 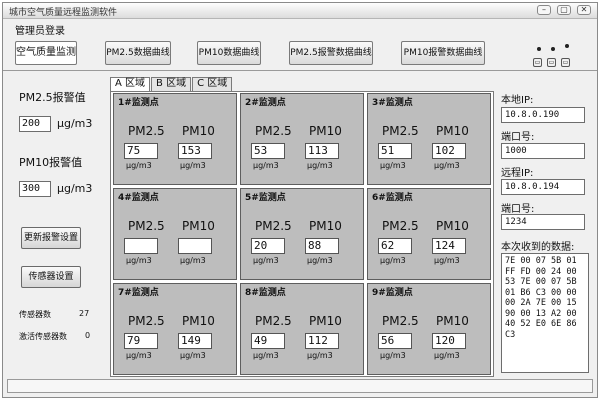 I want to click on pm10-alarm-label: PM10报警值, so click(x=51, y=162).